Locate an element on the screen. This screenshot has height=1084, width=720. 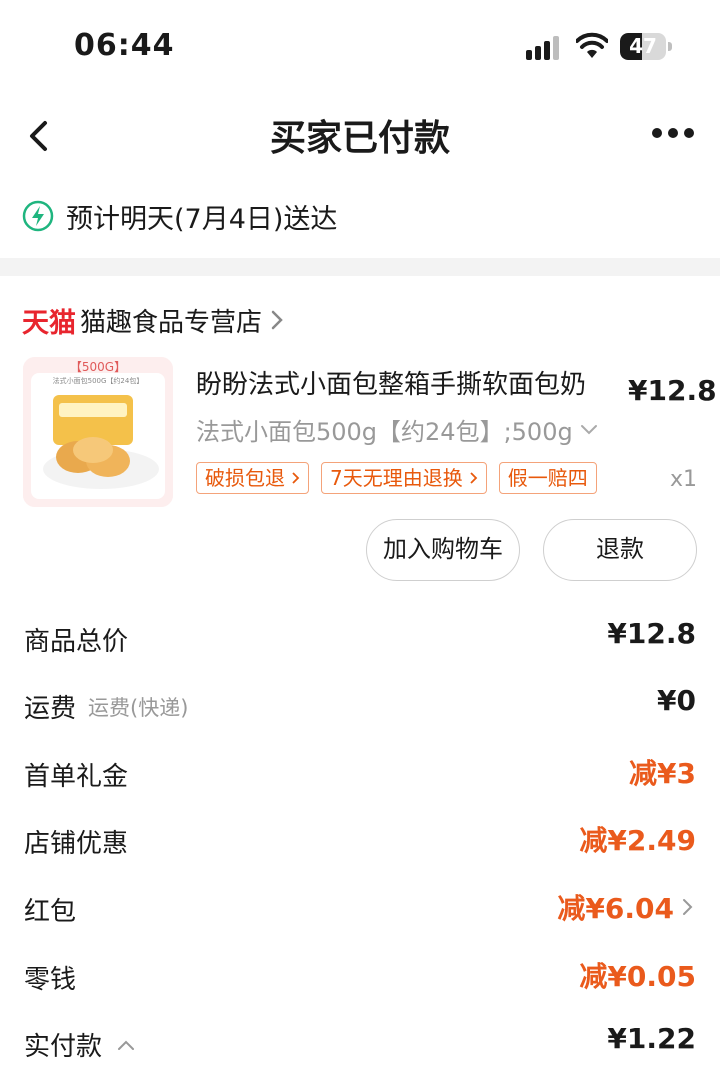
summary-value: 减¥2.49 is located at coordinates (637, 840).